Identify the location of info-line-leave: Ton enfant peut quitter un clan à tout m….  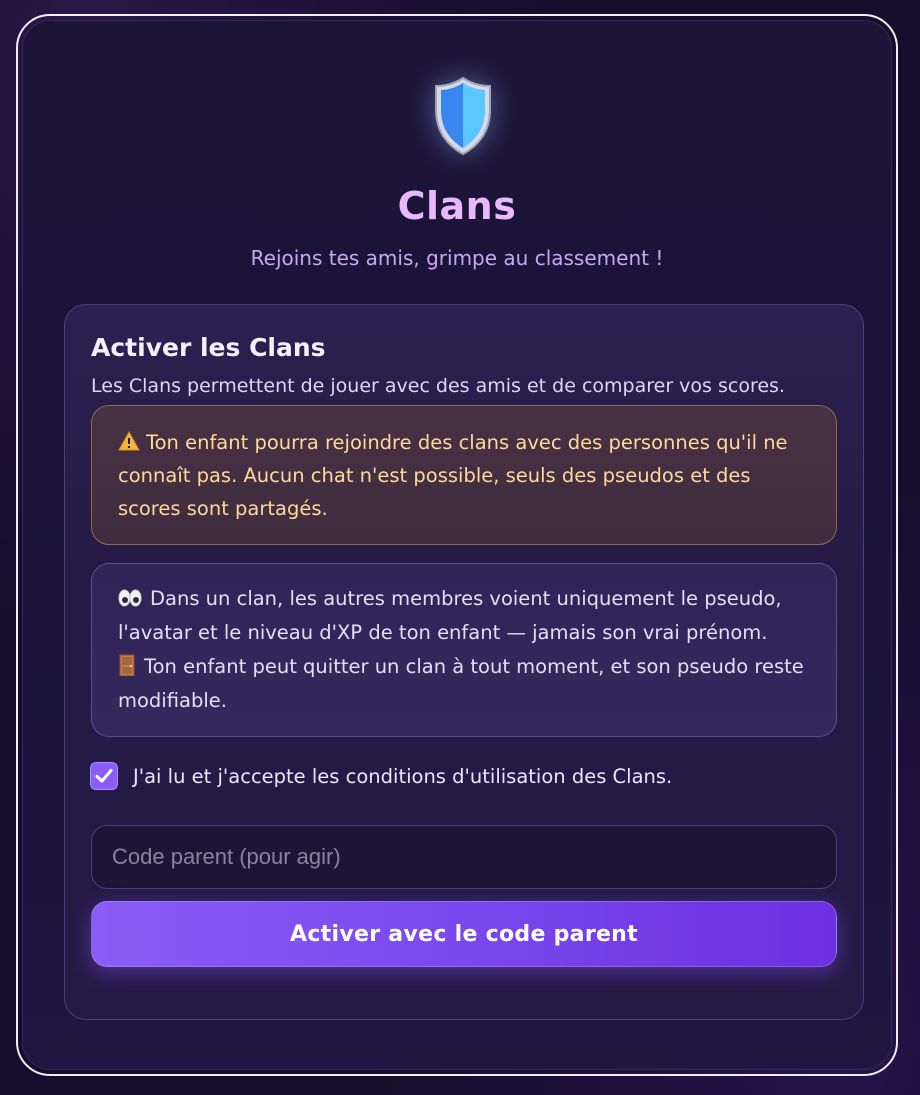
(465, 684).